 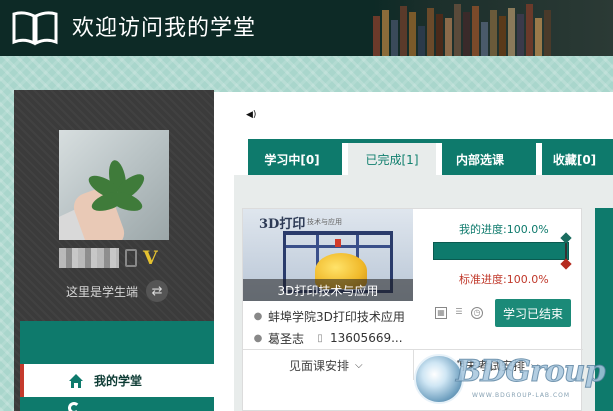 I want to click on user-name-blurred, so click(x=89, y=258).